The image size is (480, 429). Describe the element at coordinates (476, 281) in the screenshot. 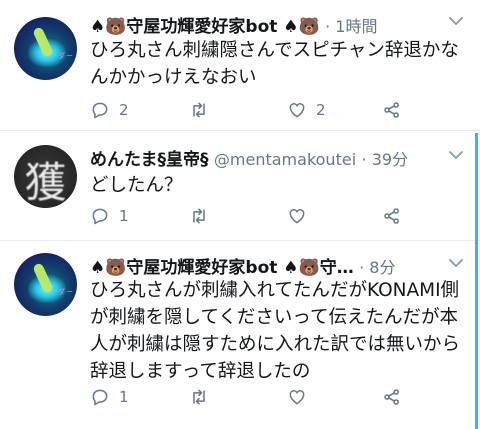

I see `thread-indicator` at that location.